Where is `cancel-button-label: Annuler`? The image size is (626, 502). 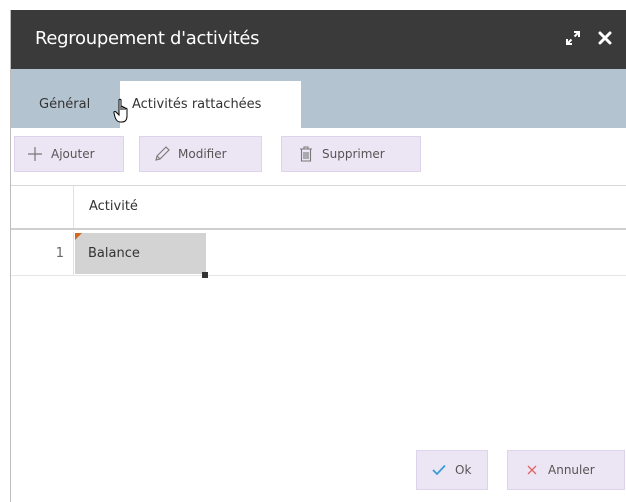 cancel-button-label: Annuler is located at coordinates (571, 470).